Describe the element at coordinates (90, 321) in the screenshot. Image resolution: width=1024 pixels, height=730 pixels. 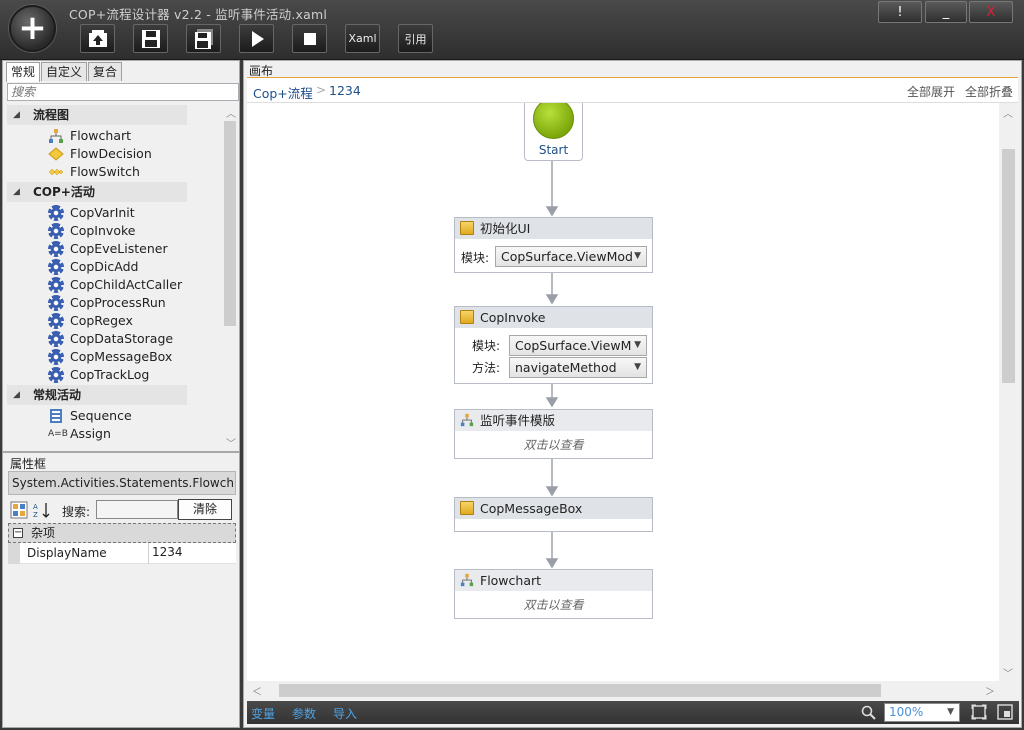
I see `toolbox-item-copregex: CopRegex` at that location.